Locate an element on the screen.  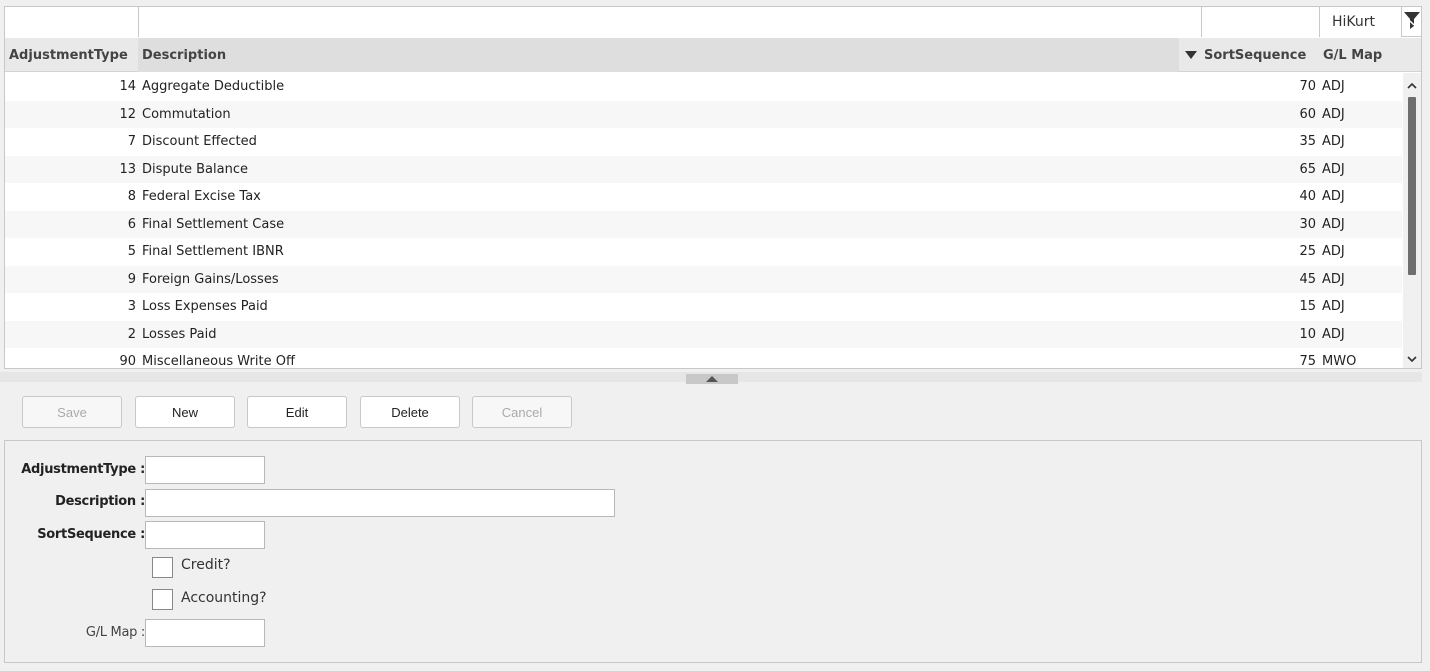
cell-adjustment-type: 8 is located at coordinates (131, 197).